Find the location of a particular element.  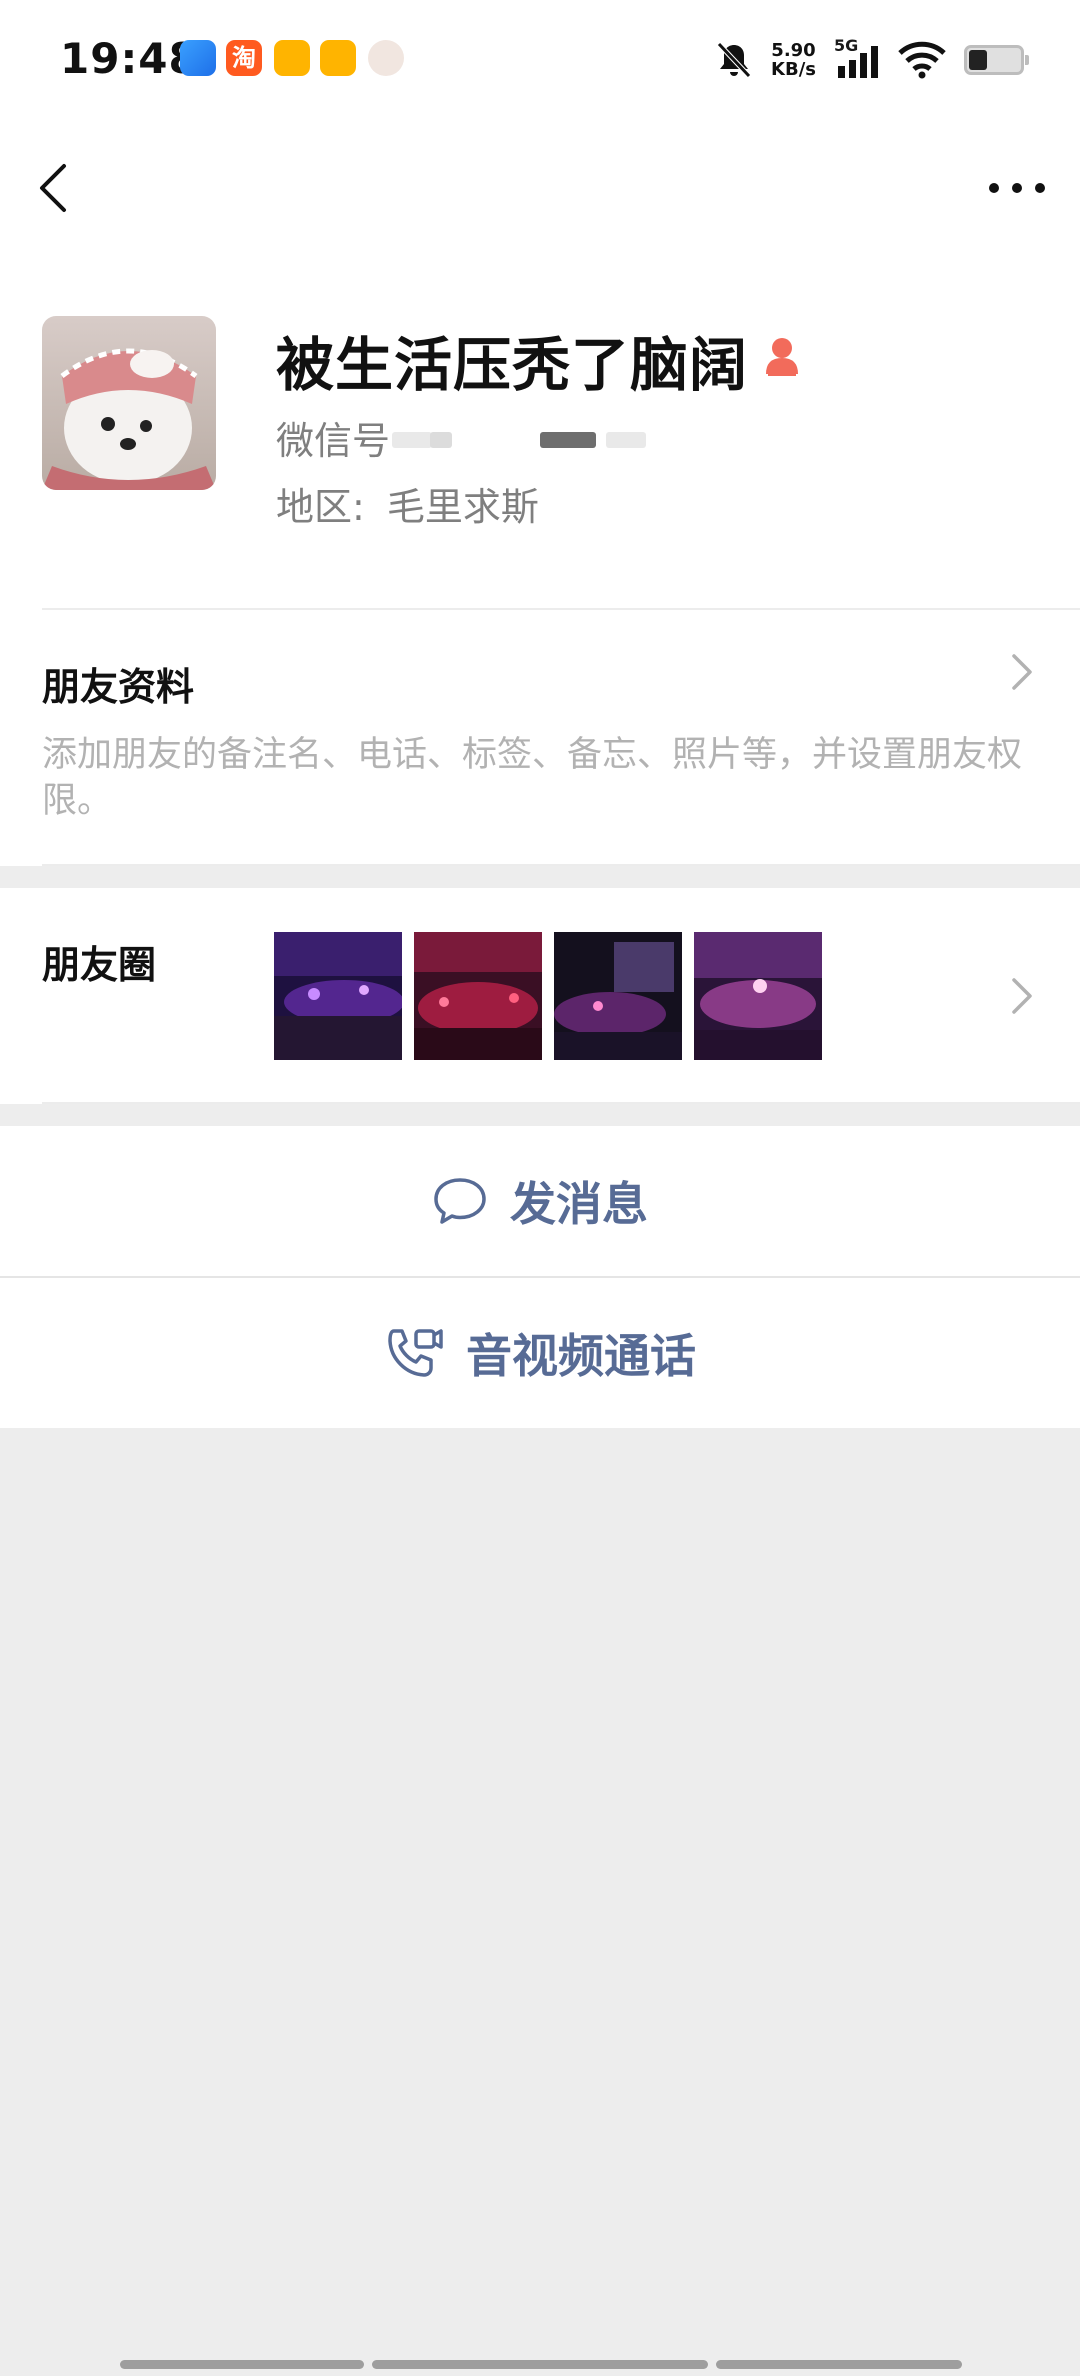

bell-off-icon is located at coordinates (734, 60).